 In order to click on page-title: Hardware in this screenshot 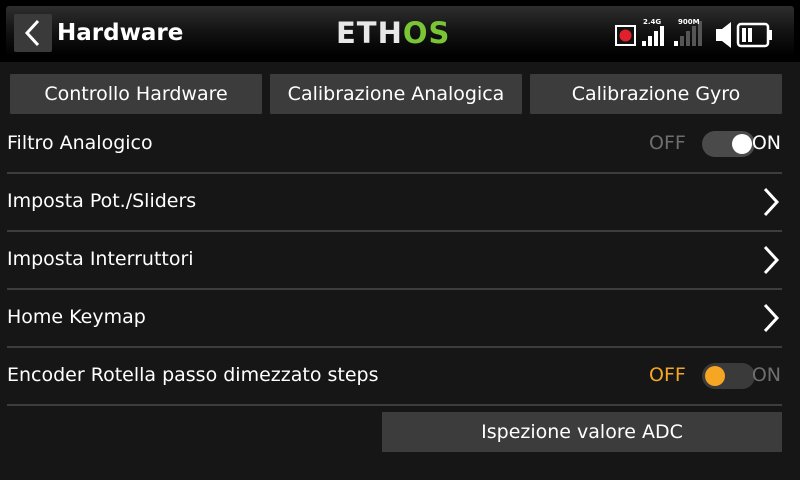, I will do `click(120, 33)`.